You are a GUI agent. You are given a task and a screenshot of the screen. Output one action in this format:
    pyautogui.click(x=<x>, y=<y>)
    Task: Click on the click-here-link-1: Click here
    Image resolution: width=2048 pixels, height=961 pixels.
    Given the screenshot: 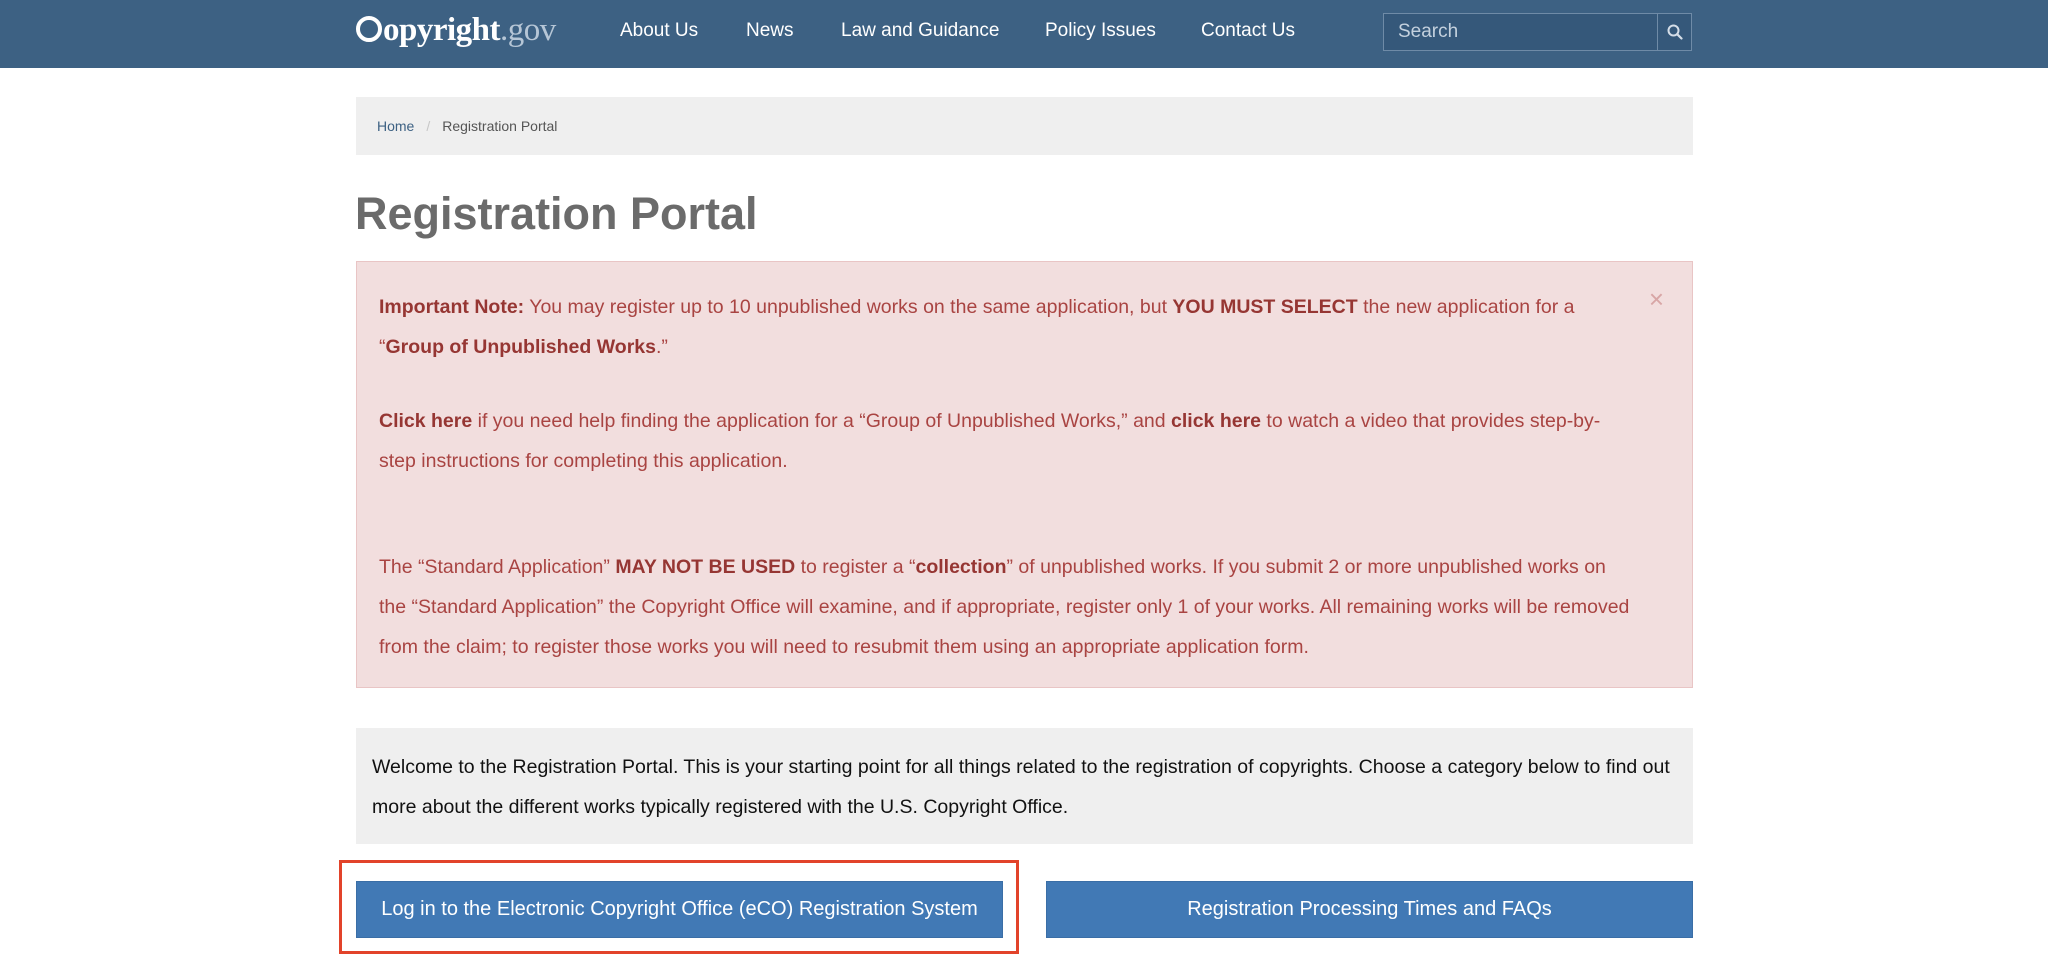 What is the action you would take?
    pyautogui.click(x=425, y=421)
    